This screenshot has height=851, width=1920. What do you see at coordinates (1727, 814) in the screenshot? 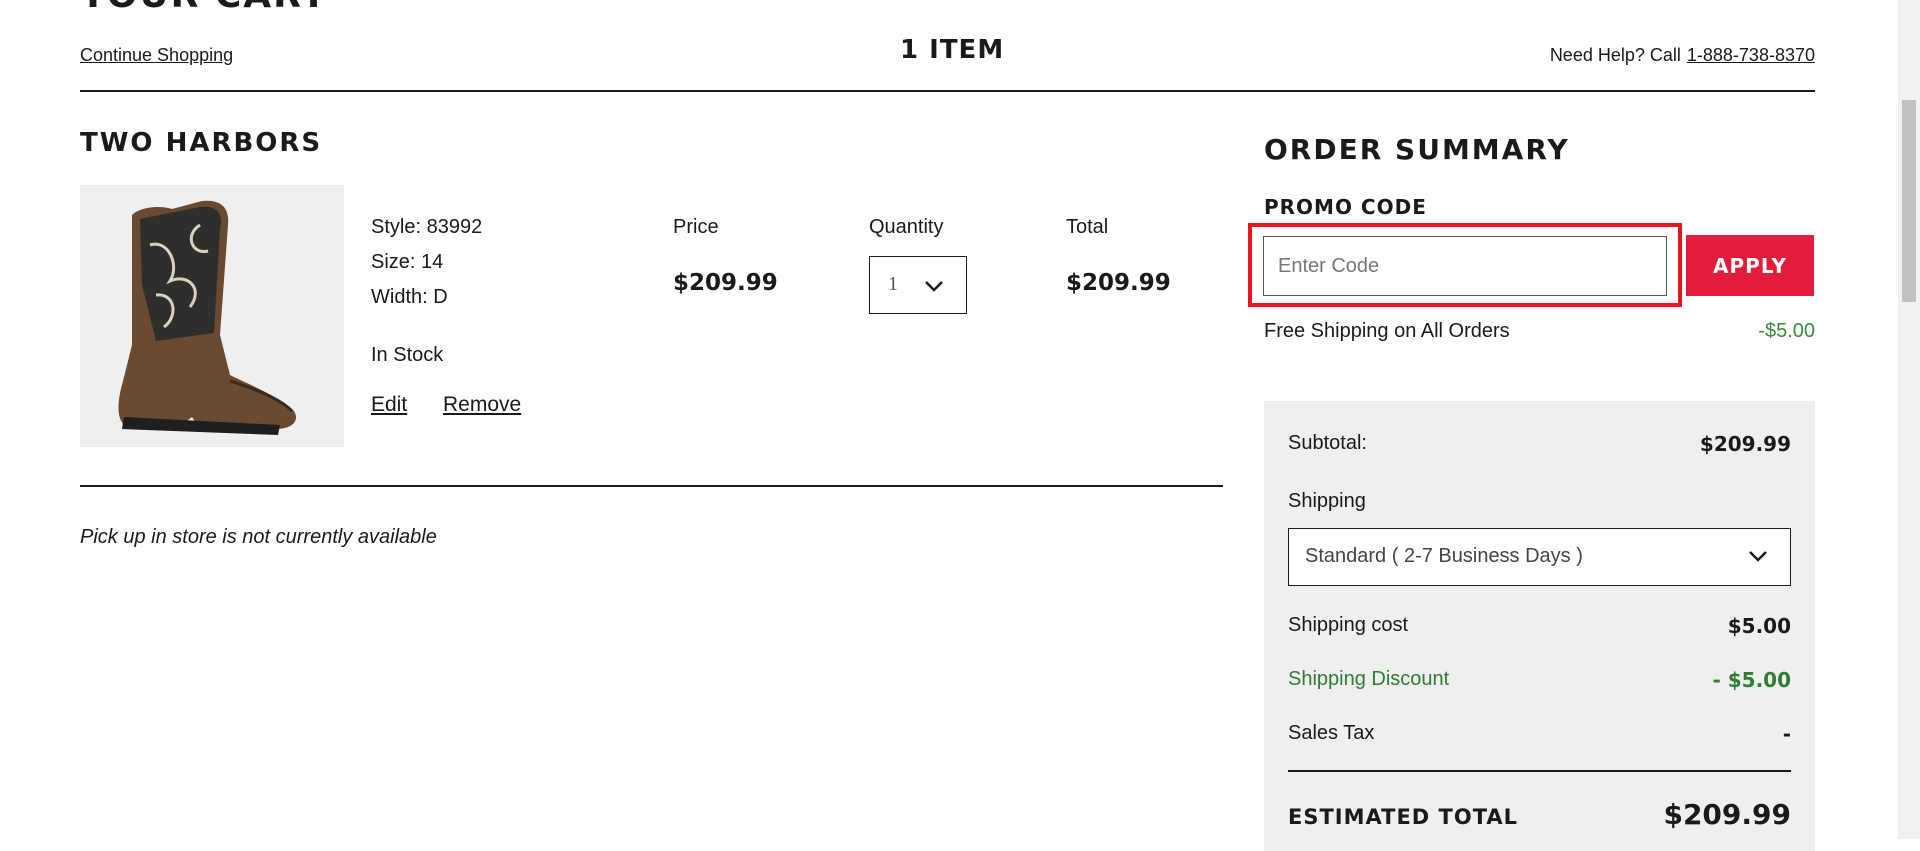
I see `estimated-total-value: $209.99` at bounding box center [1727, 814].